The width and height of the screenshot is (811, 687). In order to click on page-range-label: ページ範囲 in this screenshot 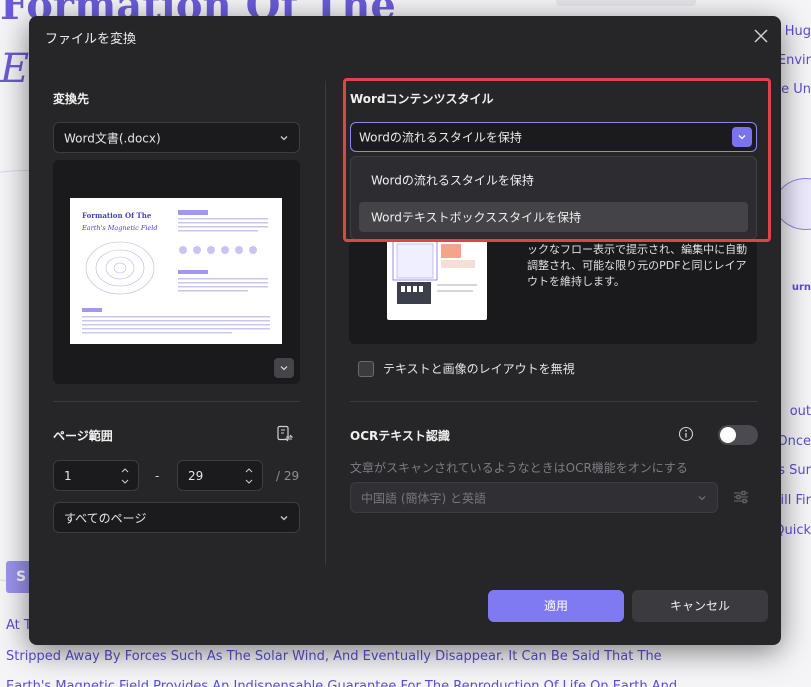, I will do `click(83, 436)`.